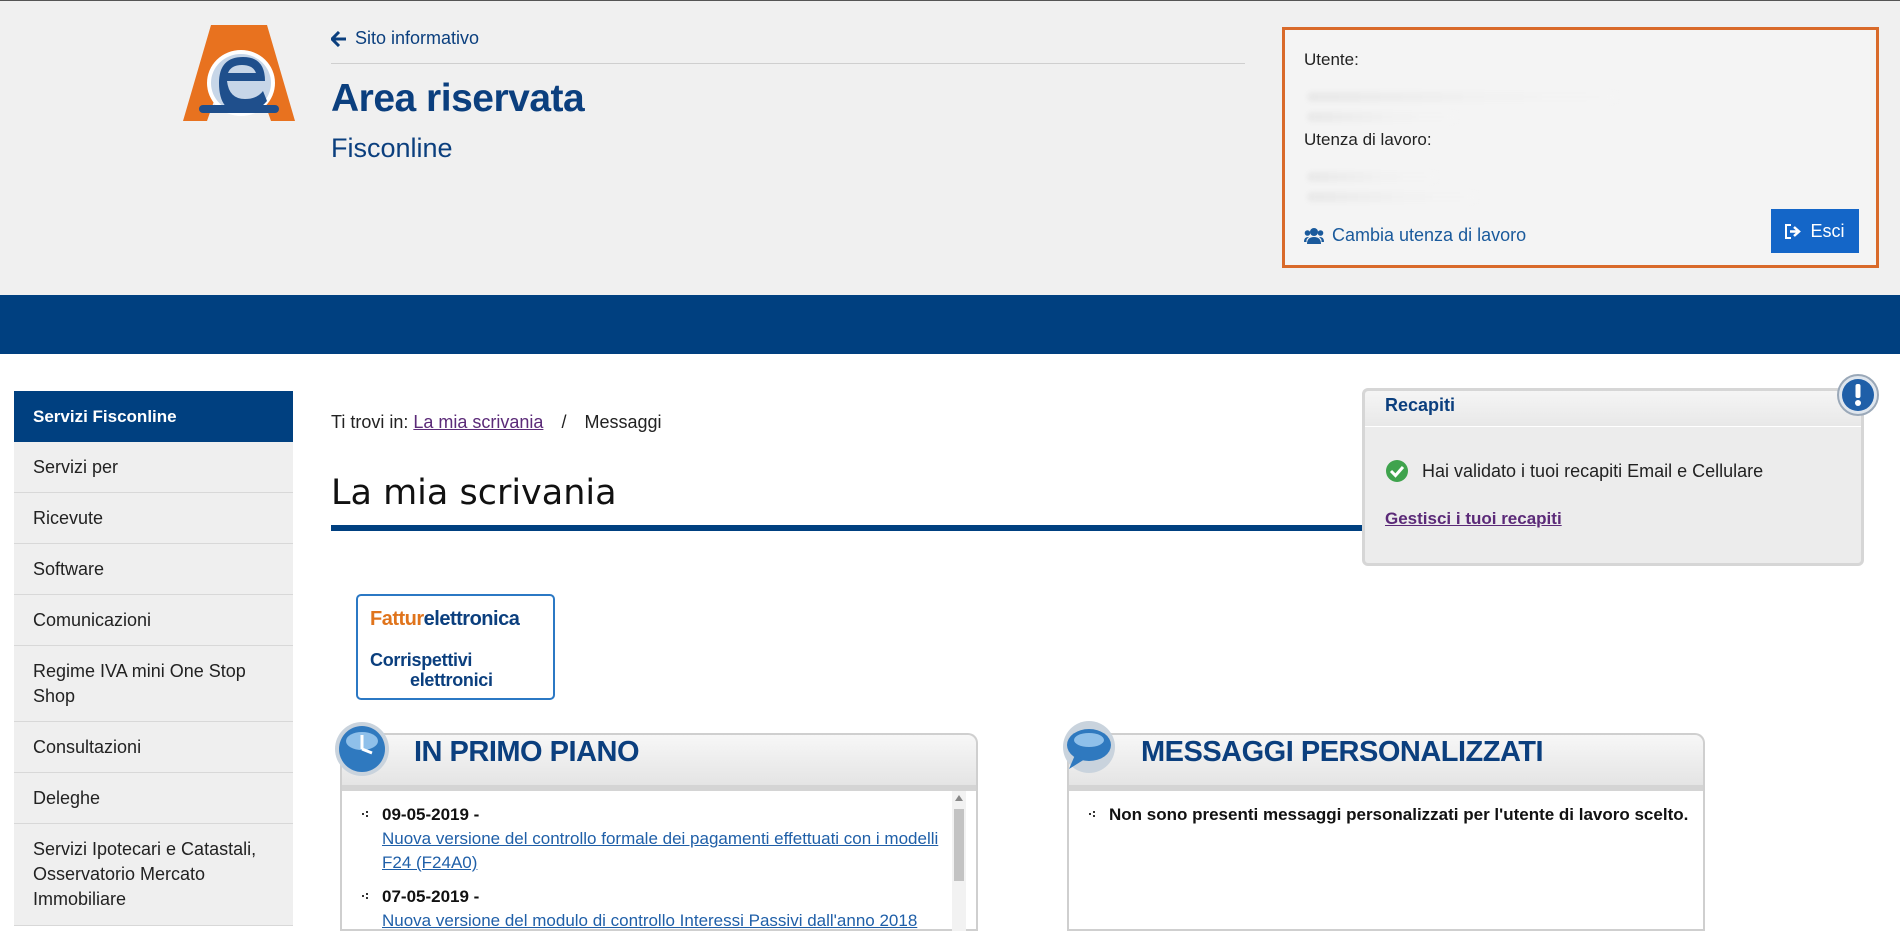 Image resolution: width=1900 pixels, height=943 pixels. I want to click on header-divider, so click(788, 63).